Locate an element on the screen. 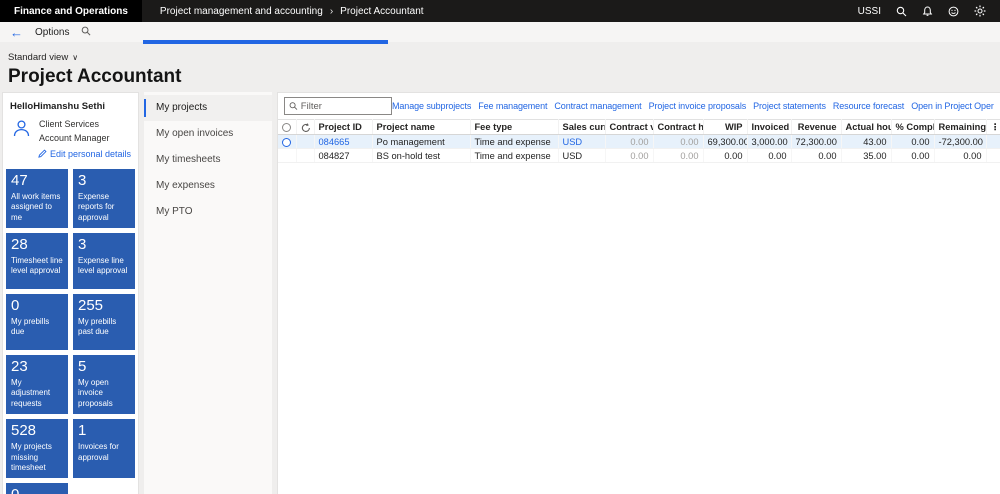 This screenshot has width=1000, height=494. company-picker: USSI is located at coordinates (869, 11).